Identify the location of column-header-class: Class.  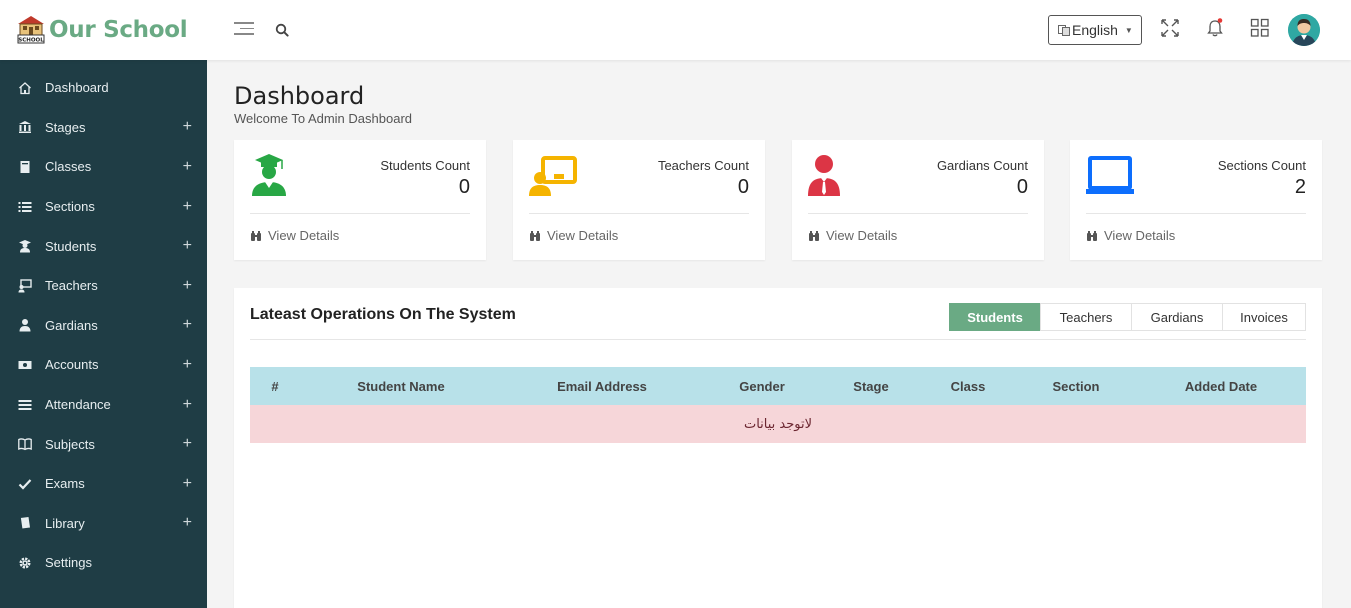
(968, 386).